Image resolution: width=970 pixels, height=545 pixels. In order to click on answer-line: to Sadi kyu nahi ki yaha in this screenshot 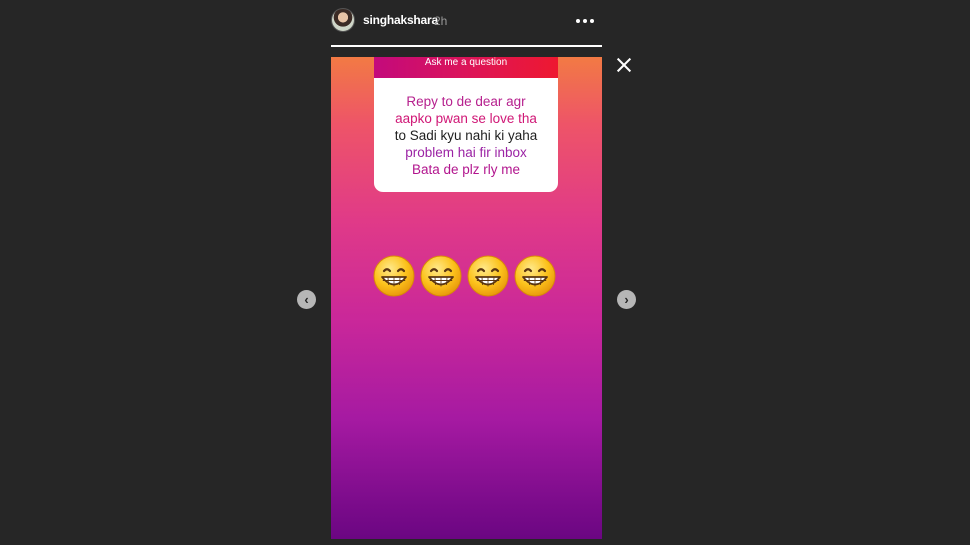, I will do `click(466, 135)`.